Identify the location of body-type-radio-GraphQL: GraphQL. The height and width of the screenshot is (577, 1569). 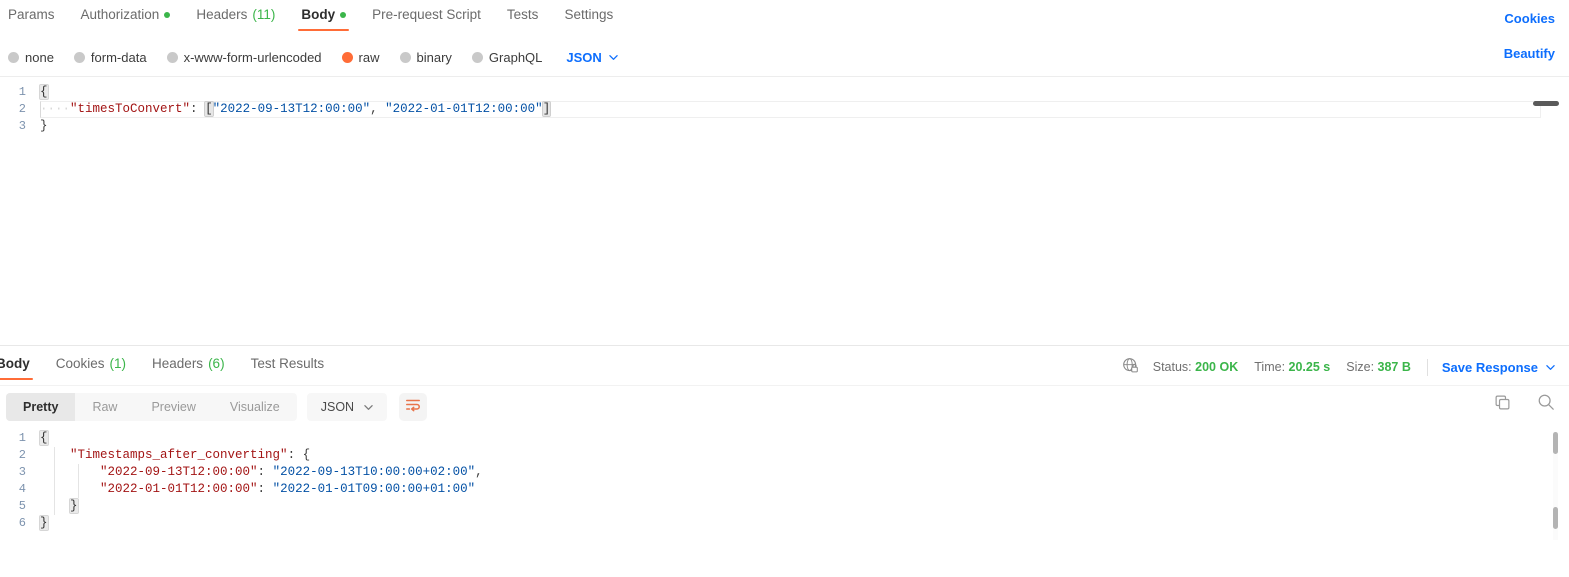
(506, 57).